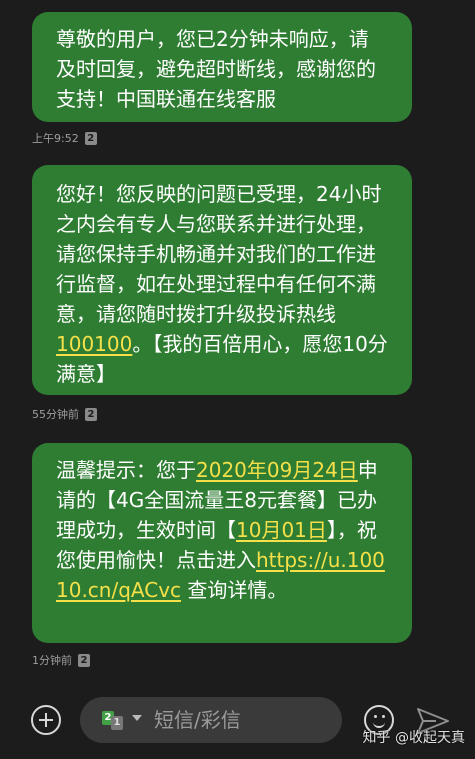  Describe the element at coordinates (413, 738) in the screenshot. I see `watermark: 知乎 @收起天真` at that location.